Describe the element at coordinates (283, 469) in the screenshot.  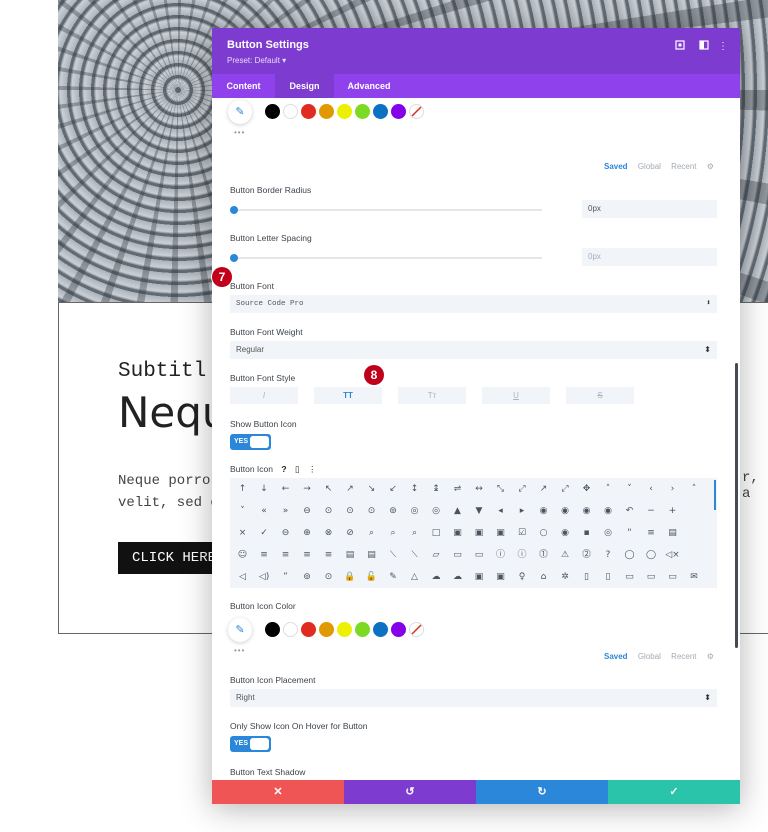
I see `help-icon: ?` at that location.